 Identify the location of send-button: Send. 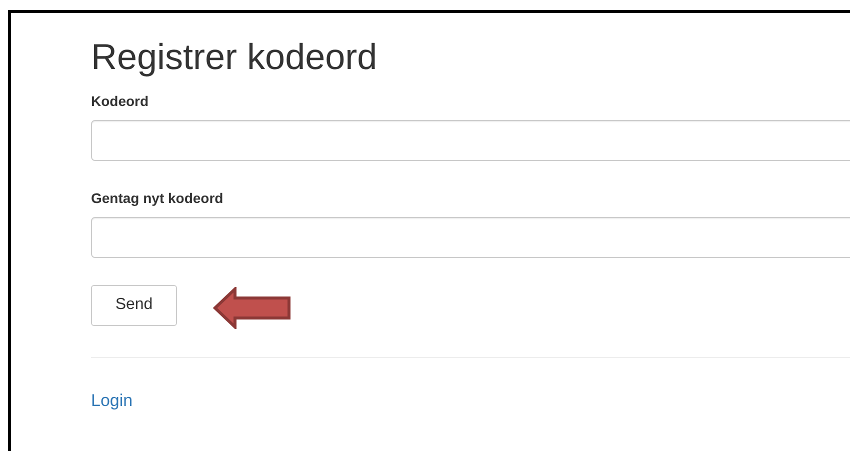
(134, 305).